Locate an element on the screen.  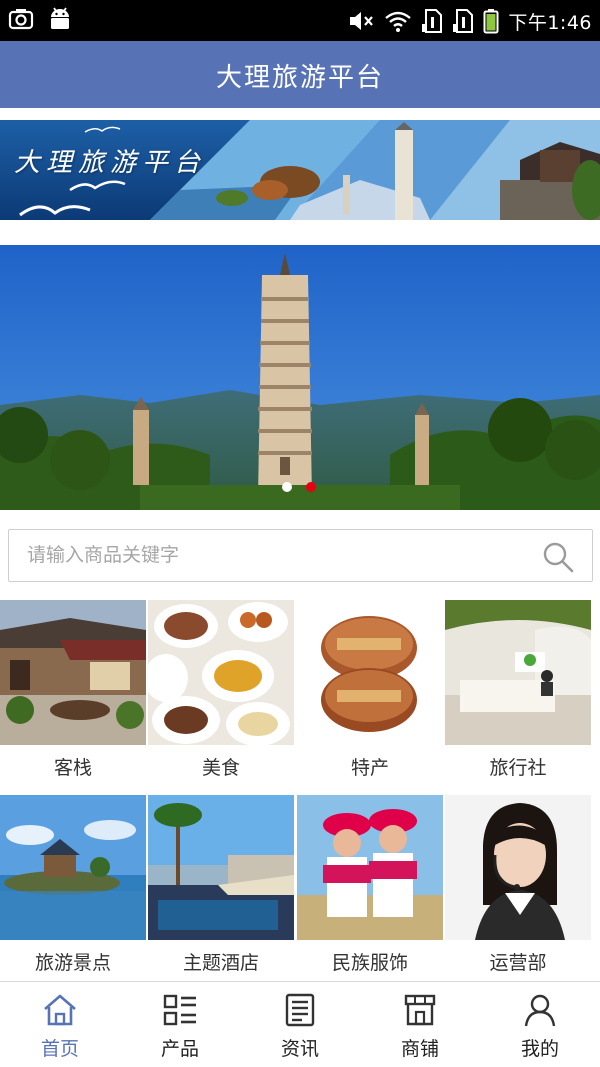
search-bar is located at coordinates (300, 555).